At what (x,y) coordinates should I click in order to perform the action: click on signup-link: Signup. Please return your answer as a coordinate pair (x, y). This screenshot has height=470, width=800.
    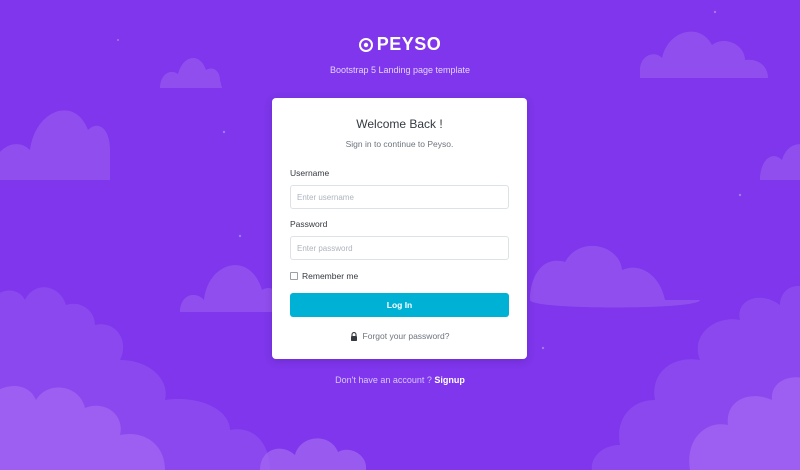
    Looking at the image, I should click on (449, 380).